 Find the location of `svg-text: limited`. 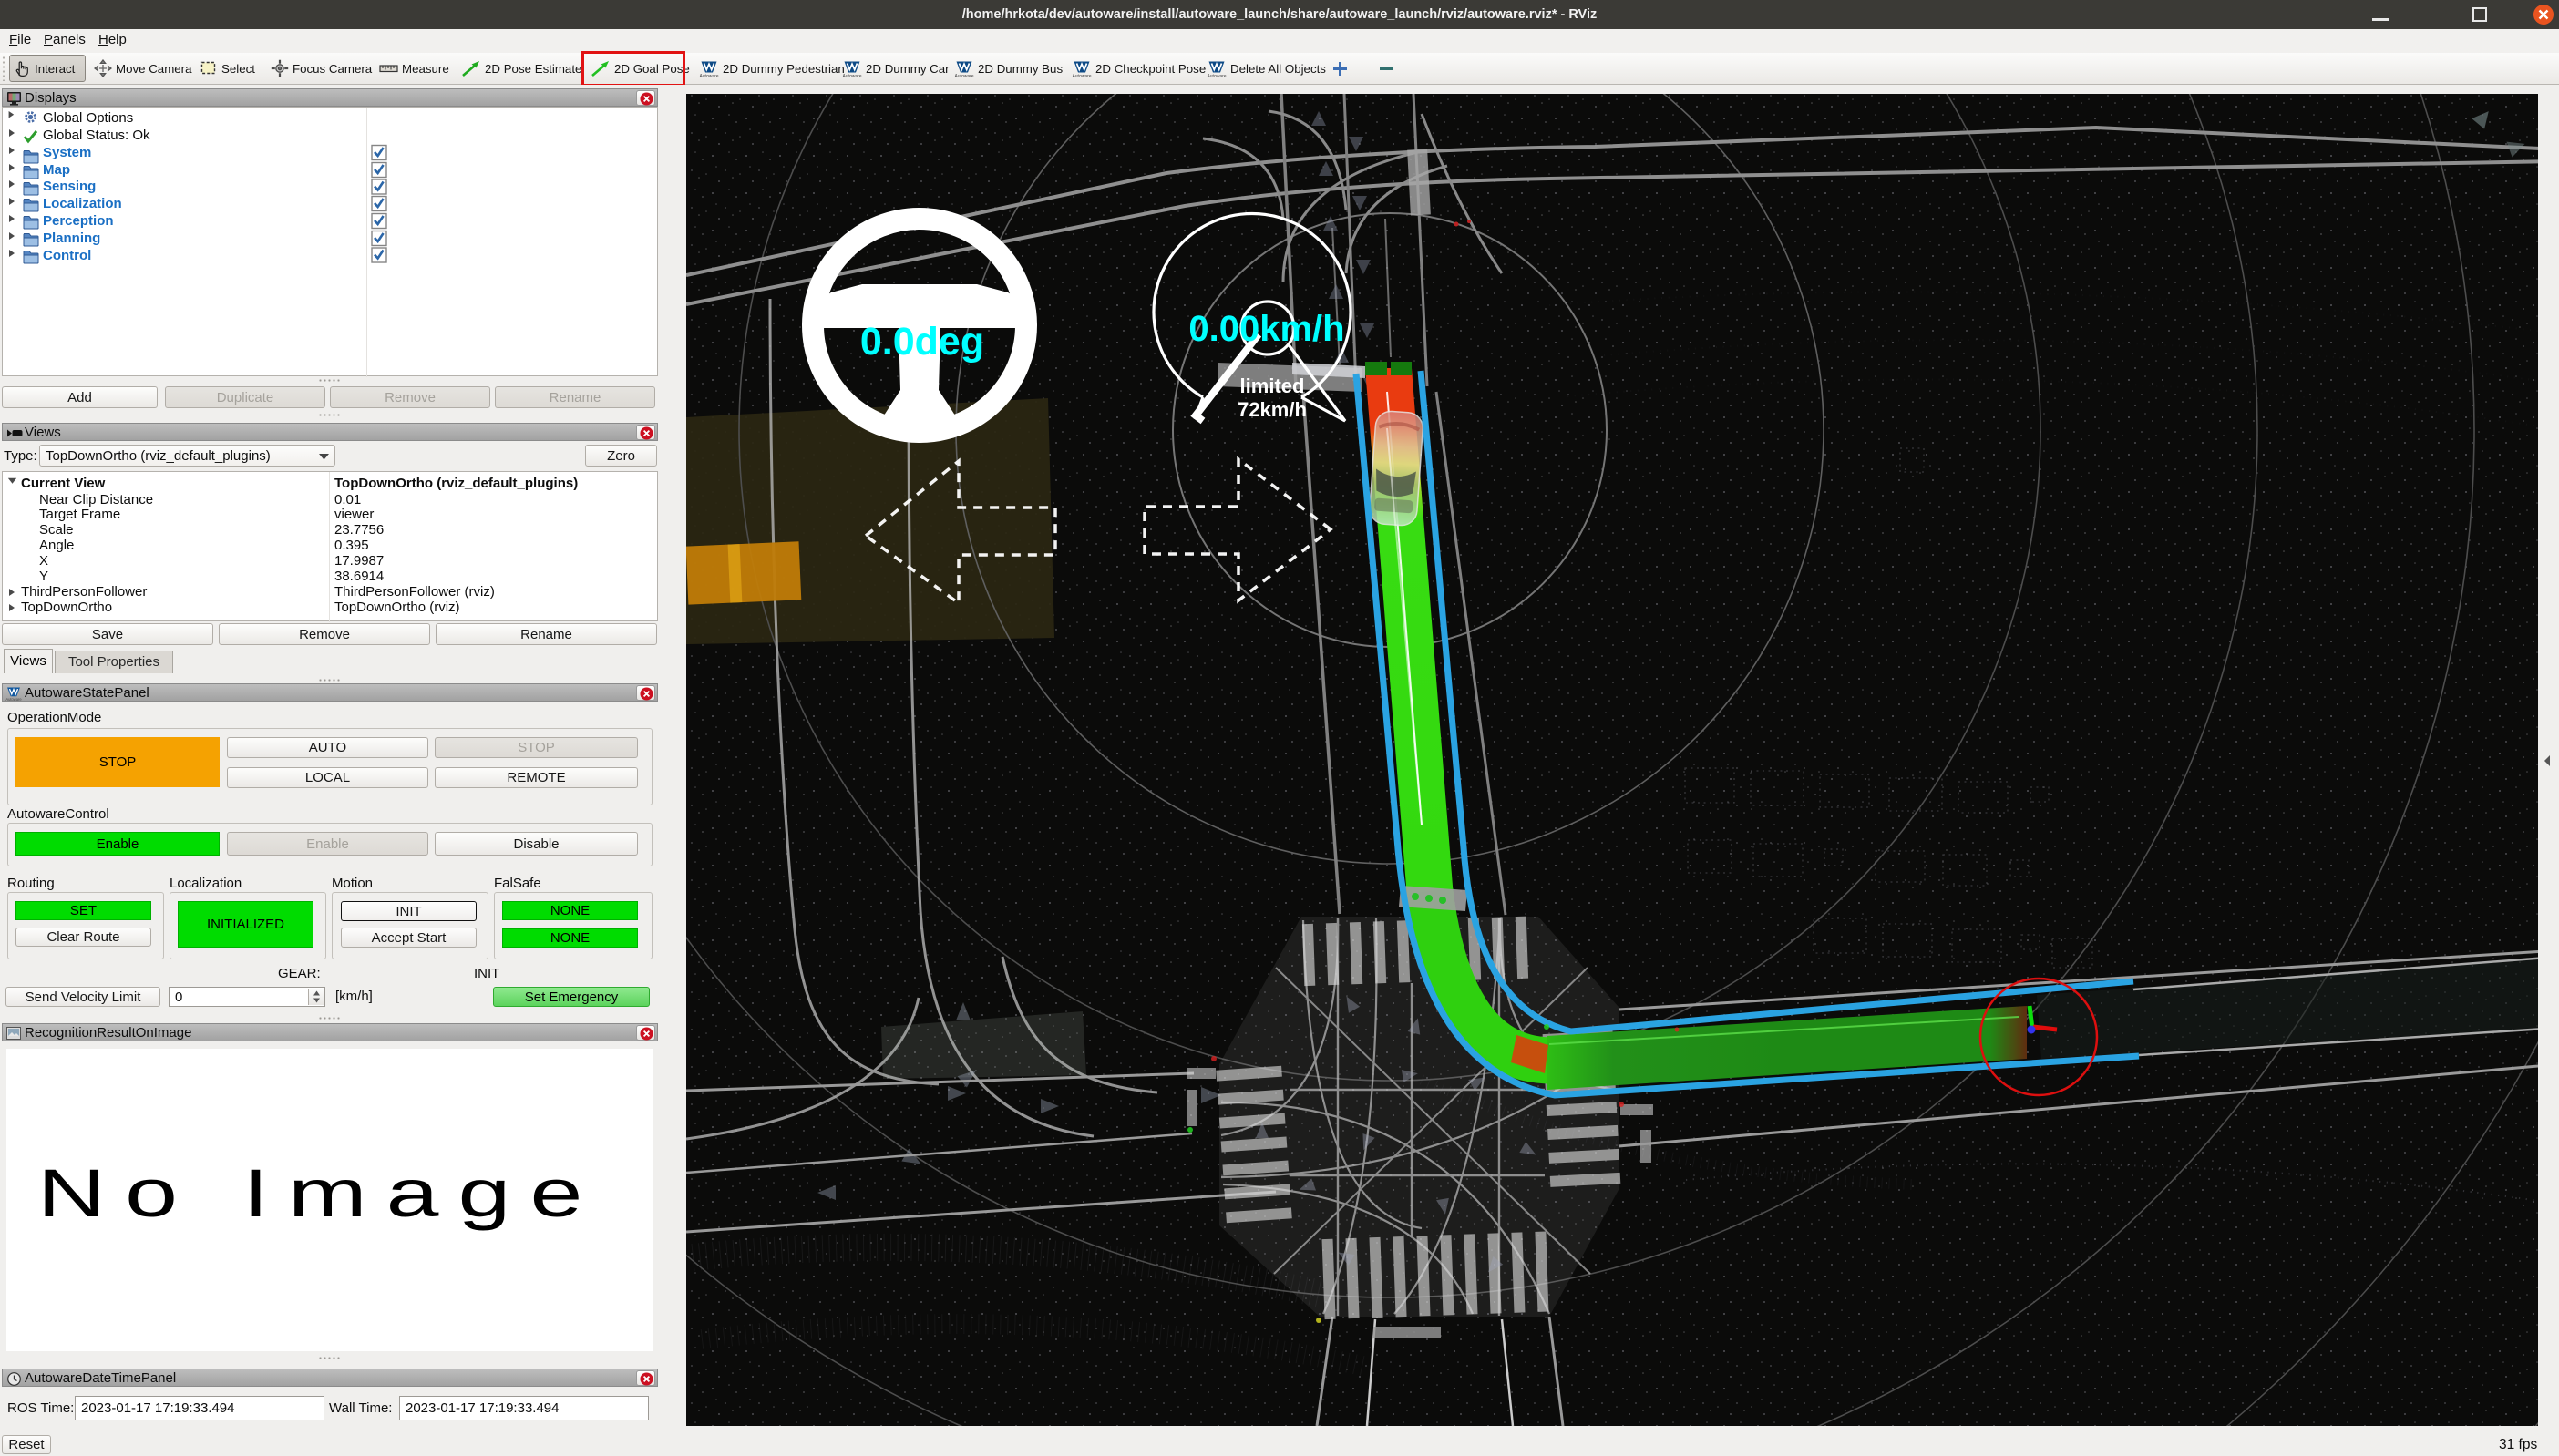

svg-text: limited is located at coordinates (1272, 385).